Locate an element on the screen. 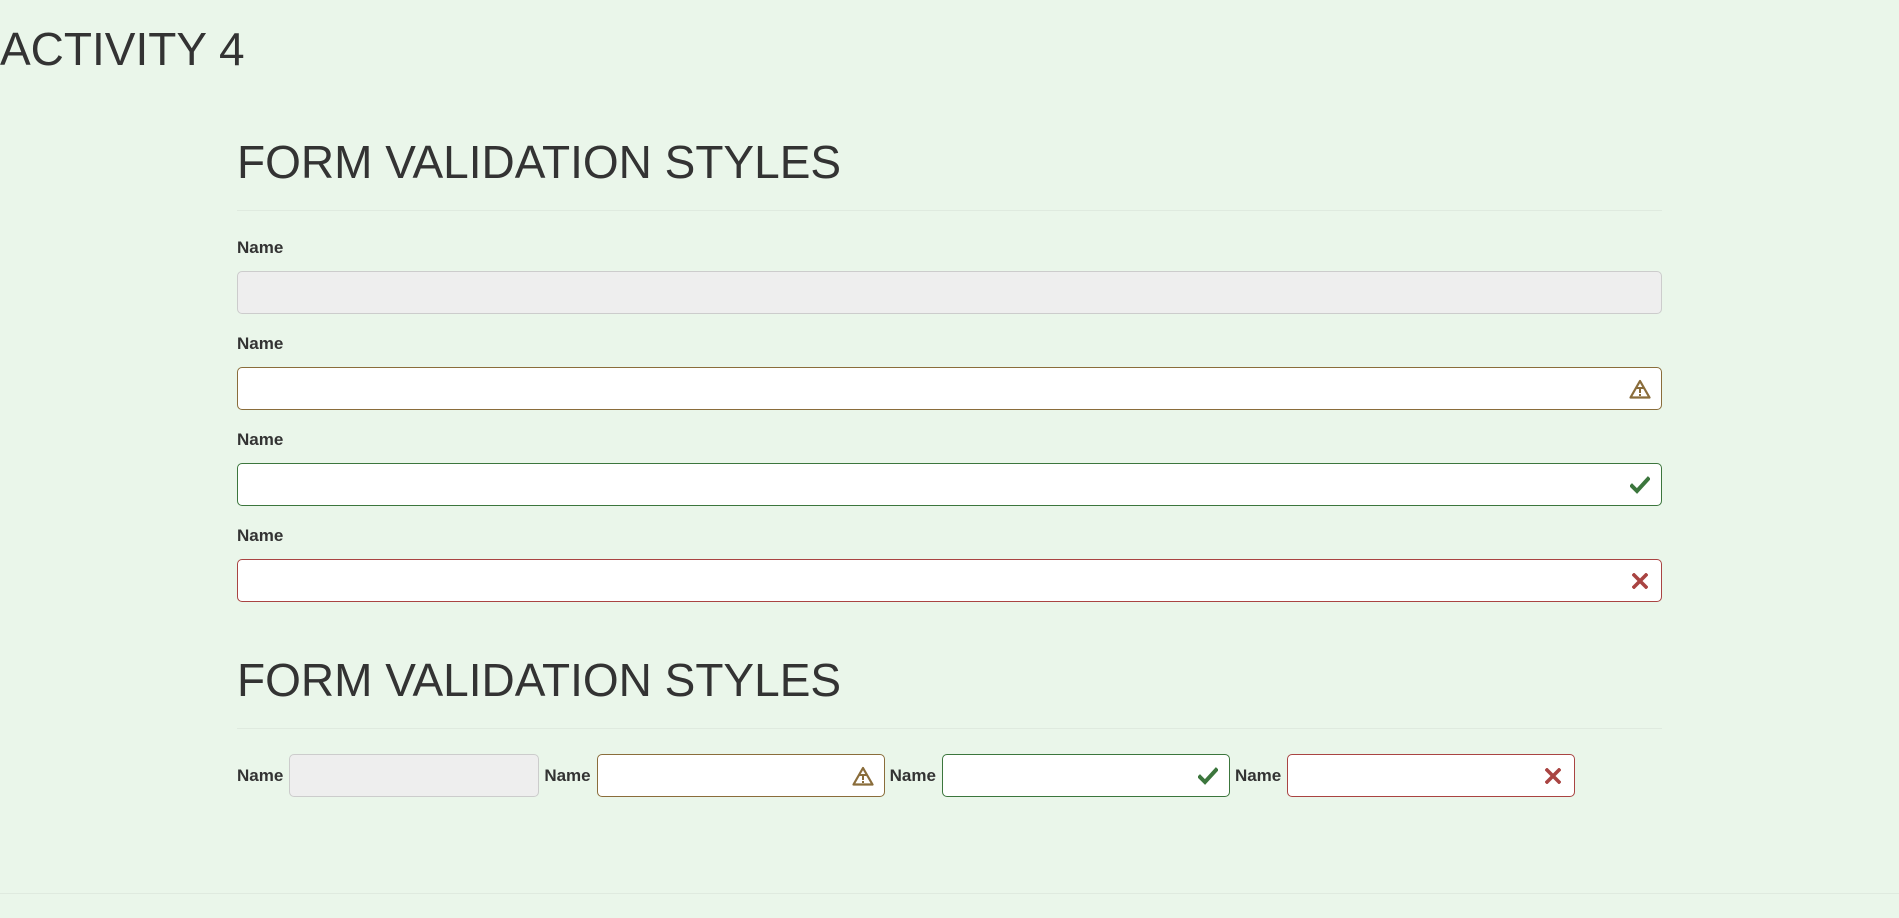 The image size is (1899, 918). form-group-disabled: Name is located at coordinates (949, 276).